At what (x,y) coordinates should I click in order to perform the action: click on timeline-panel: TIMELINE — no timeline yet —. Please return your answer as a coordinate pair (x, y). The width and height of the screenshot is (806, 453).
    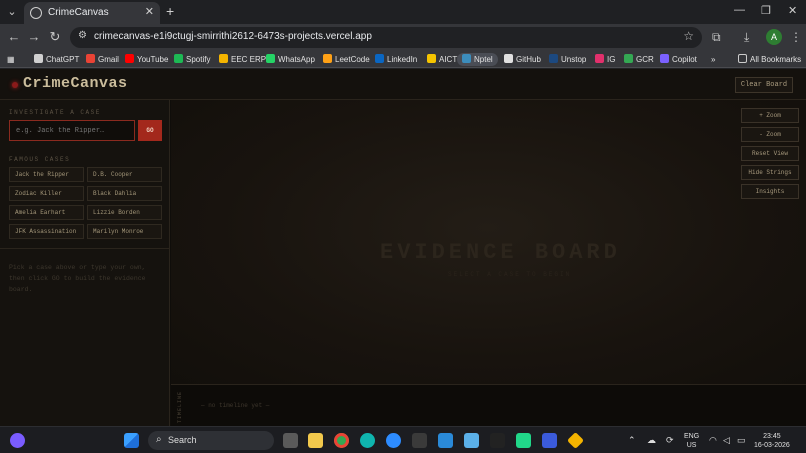
    Looking at the image, I should click on (488, 405).